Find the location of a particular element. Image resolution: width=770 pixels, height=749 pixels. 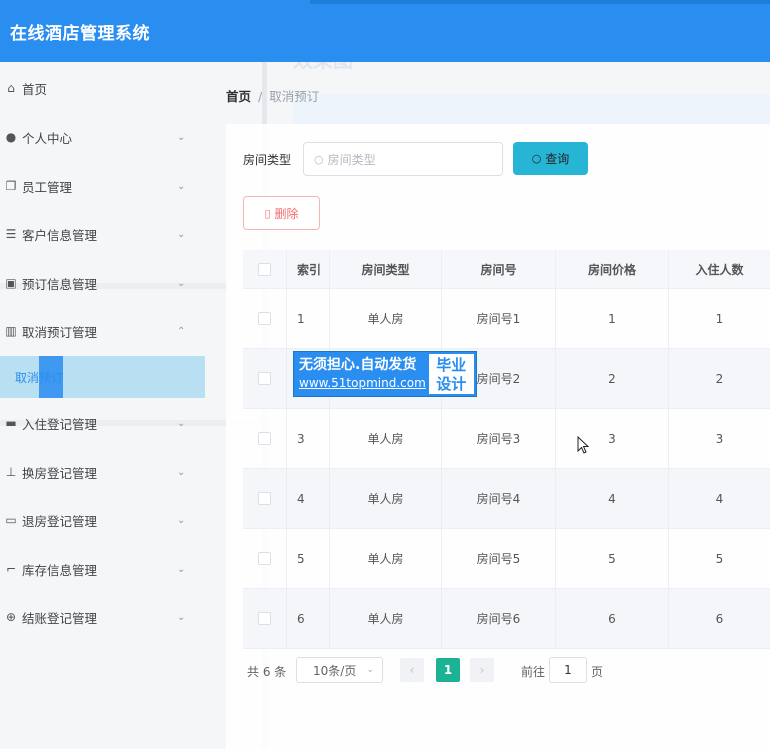

list-icon: ☰ is located at coordinates (11, 234).